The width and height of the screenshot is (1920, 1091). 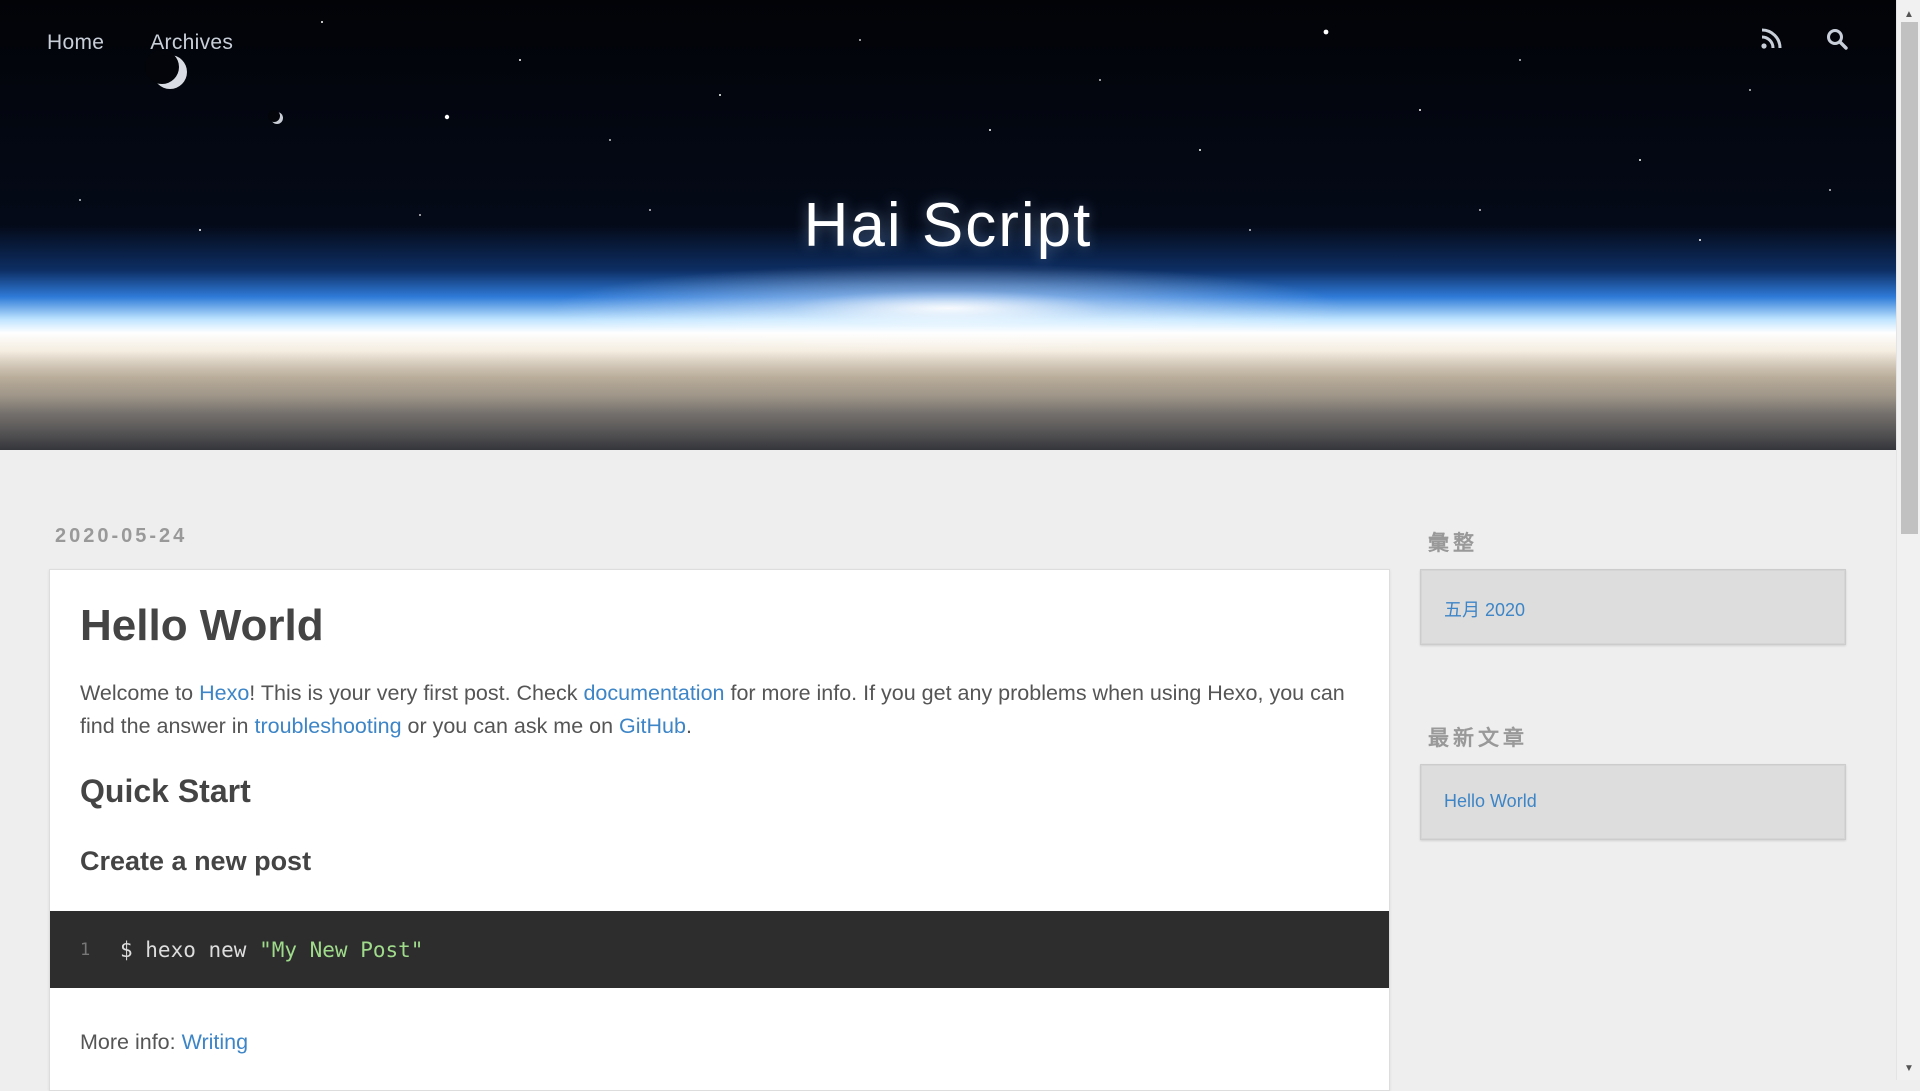 What do you see at coordinates (1453, 543) in the screenshot?
I see `archive-widget-title: 彙整` at bounding box center [1453, 543].